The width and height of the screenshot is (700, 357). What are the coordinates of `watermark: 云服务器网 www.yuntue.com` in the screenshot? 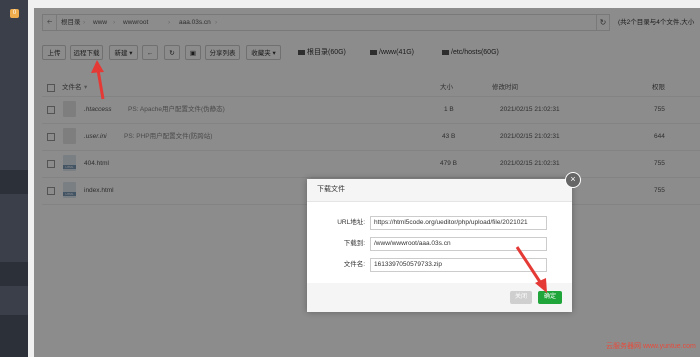 It's located at (651, 346).